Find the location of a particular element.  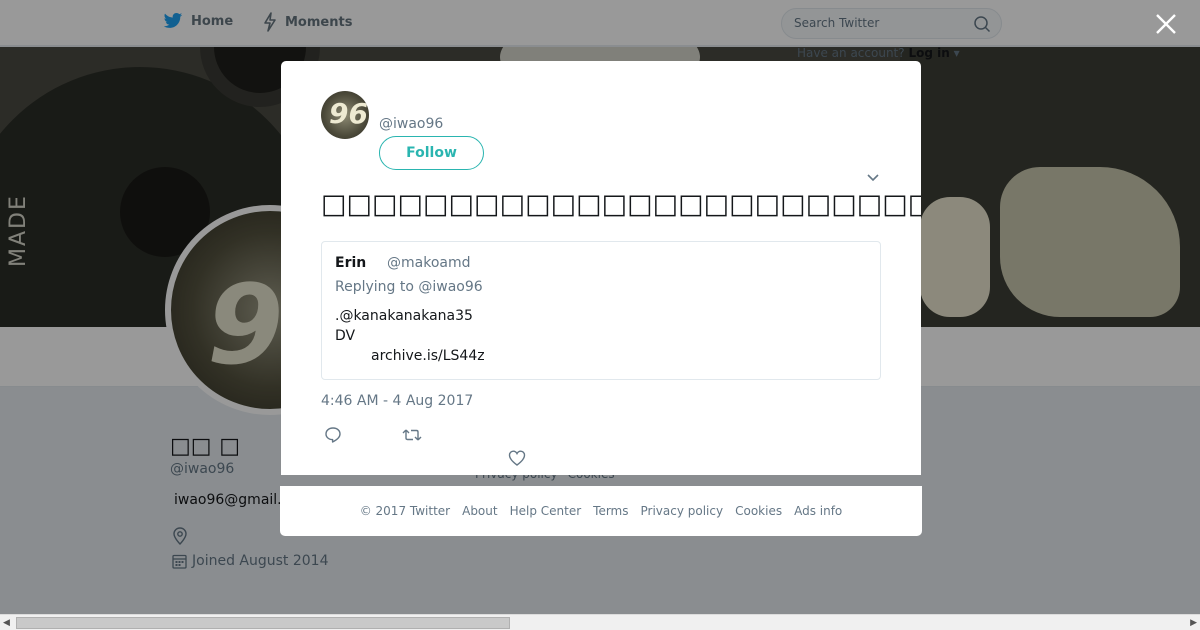

scroll-left-icon: ◀ is located at coordinates (6, 623).